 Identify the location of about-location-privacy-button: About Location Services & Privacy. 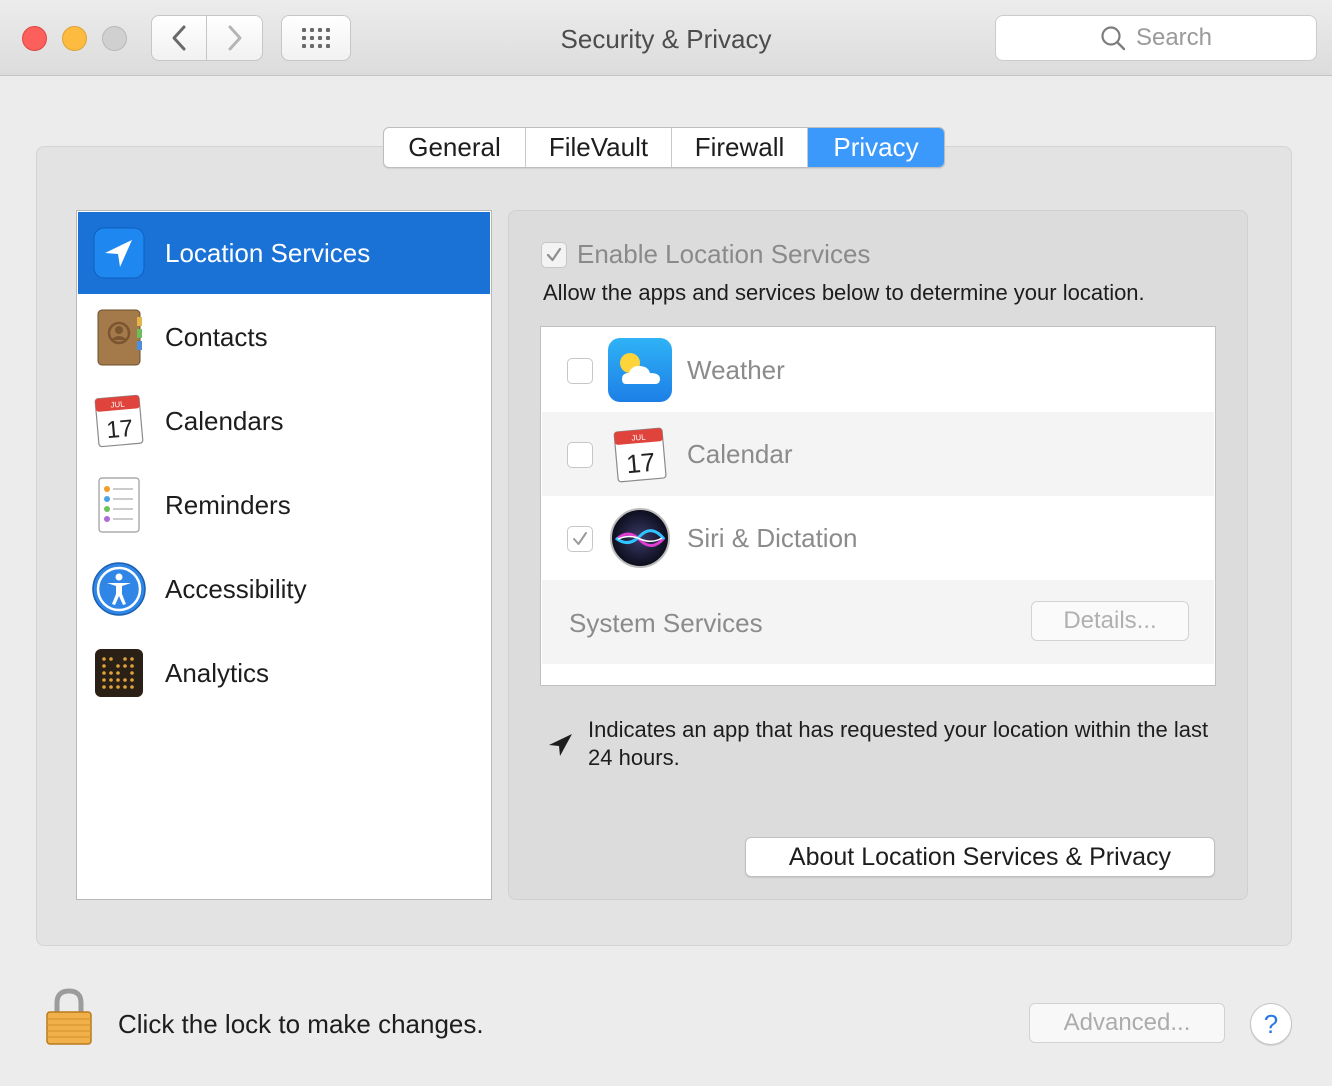
(980, 857).